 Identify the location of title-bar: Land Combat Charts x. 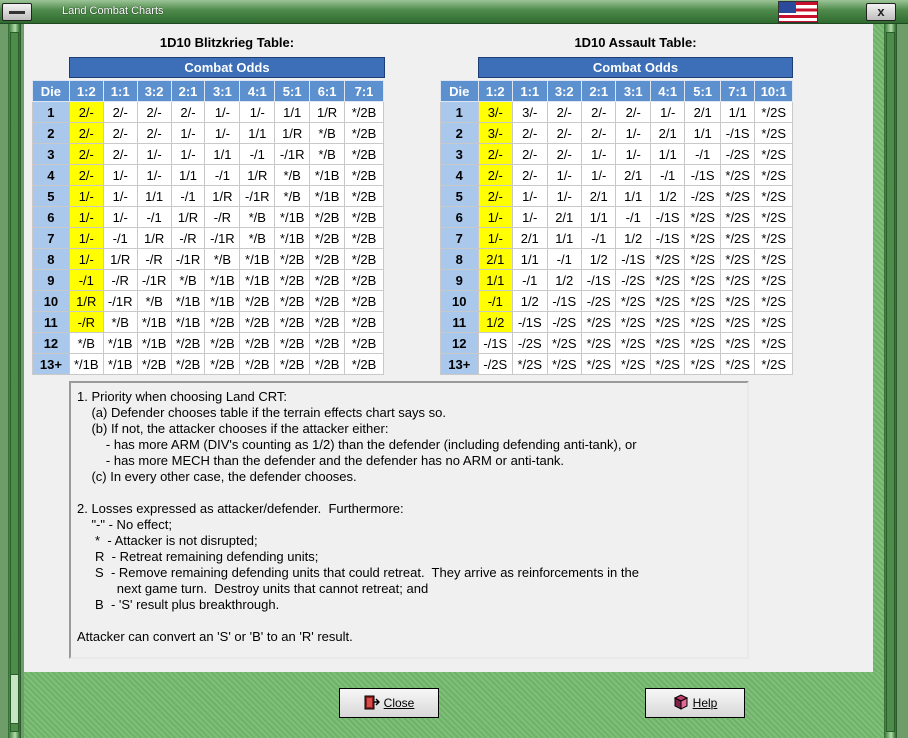
(454, 12).